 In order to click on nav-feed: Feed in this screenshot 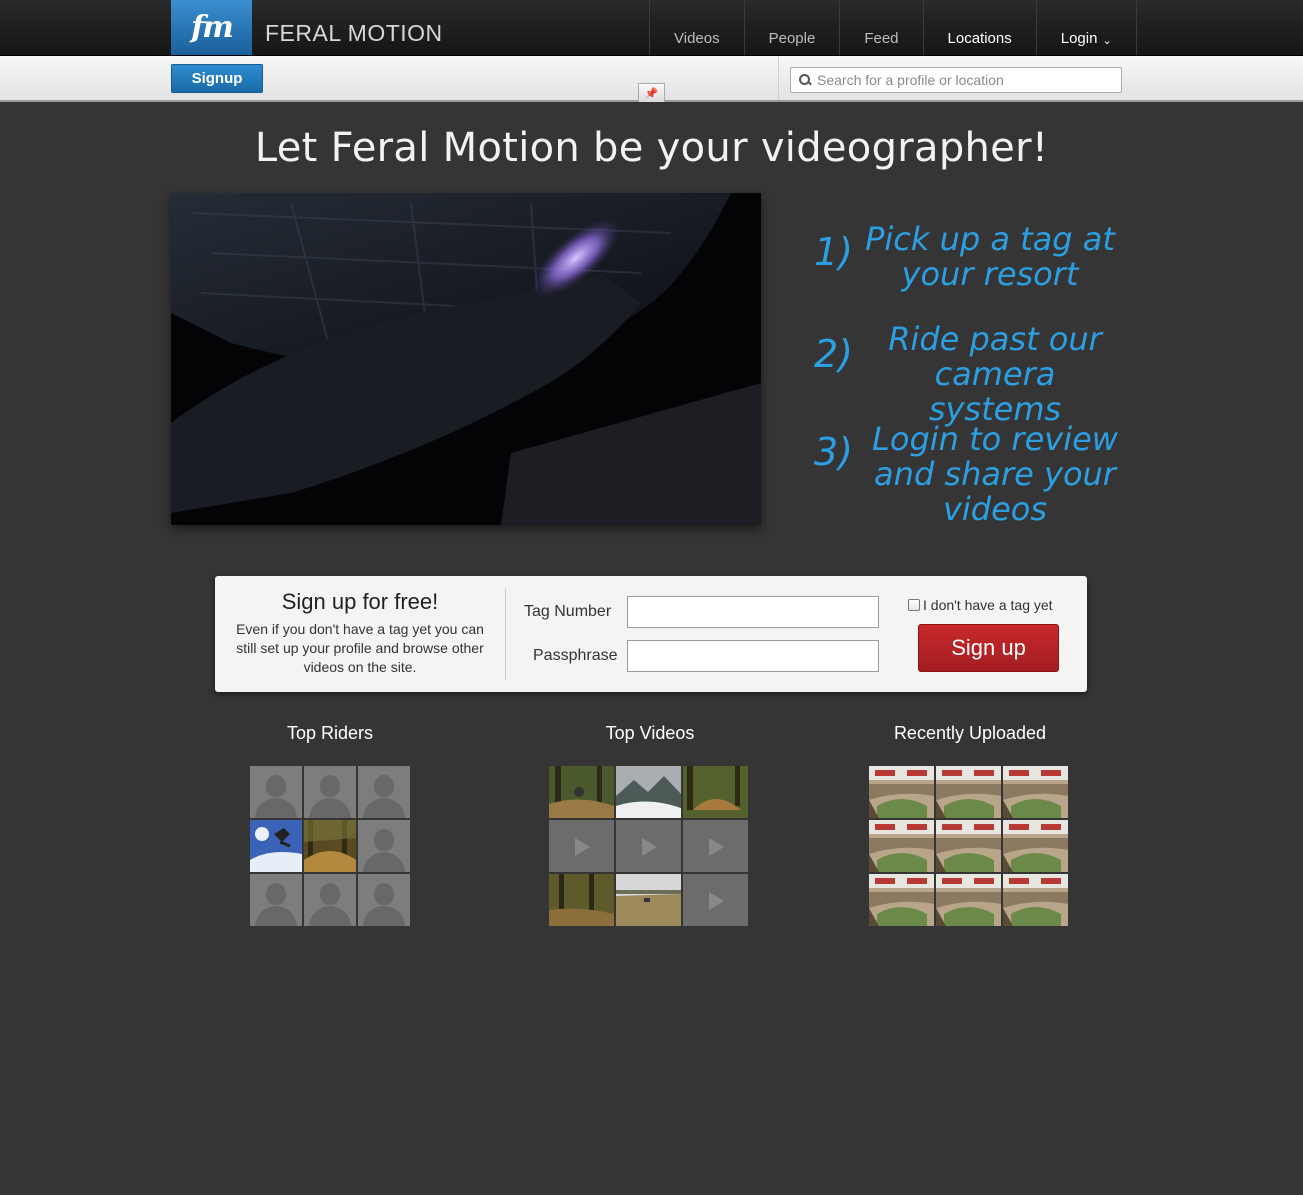, I will do `click(880, 27)`.